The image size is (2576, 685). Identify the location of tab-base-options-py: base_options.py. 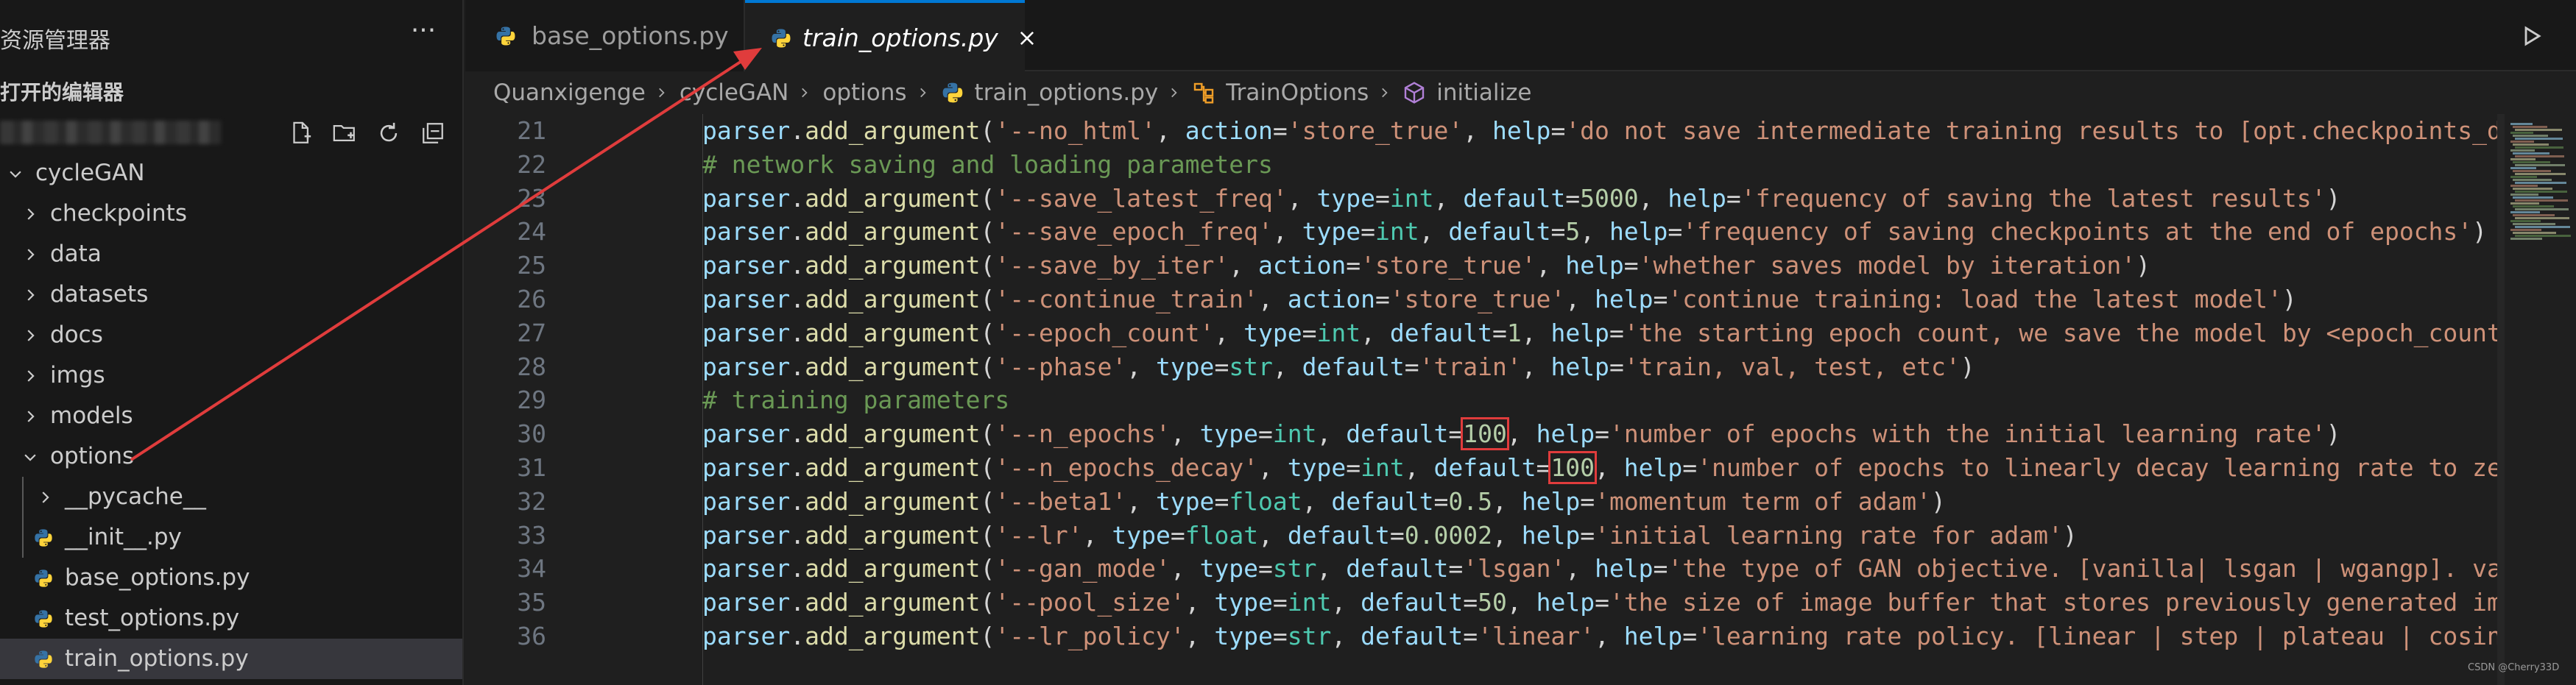
(605, 35).